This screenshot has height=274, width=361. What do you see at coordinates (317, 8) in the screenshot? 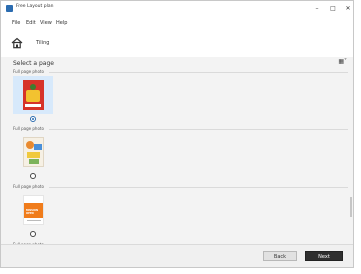
I see `minimize-icon: –` at bounding box center [317, 8].